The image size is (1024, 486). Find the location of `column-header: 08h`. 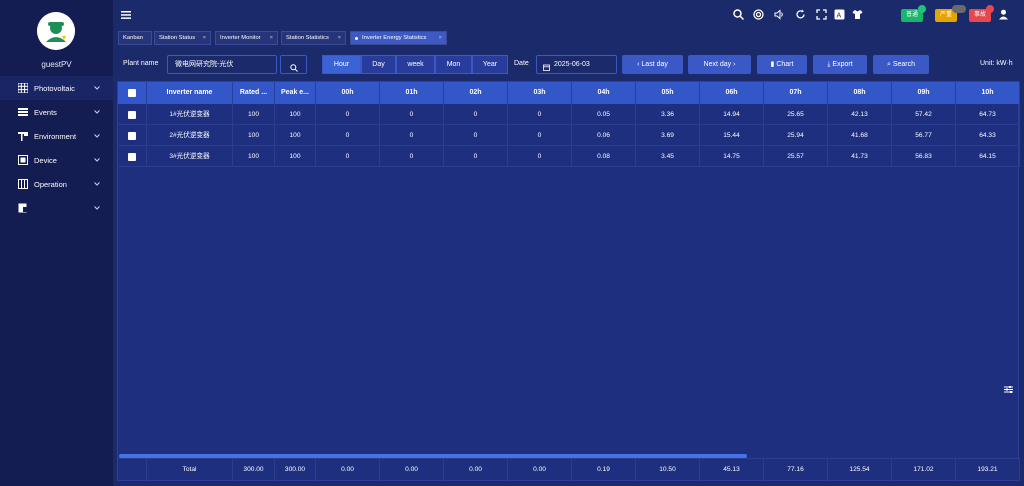

column-header: 08h is located at coordinates (860, 93).